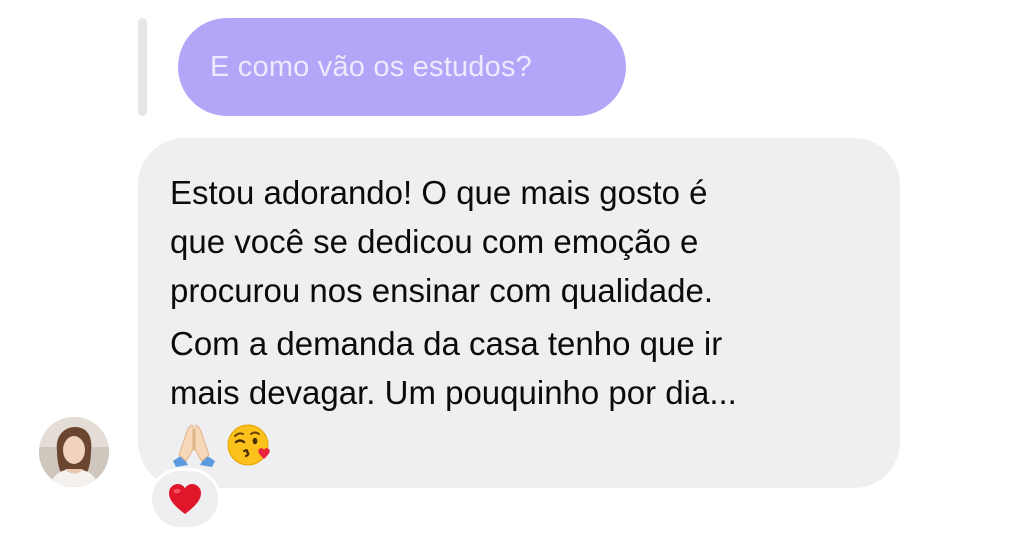 The height and width of the screenshot is (543, 1024). I want to click on reaction-badge, so click(185, 499).